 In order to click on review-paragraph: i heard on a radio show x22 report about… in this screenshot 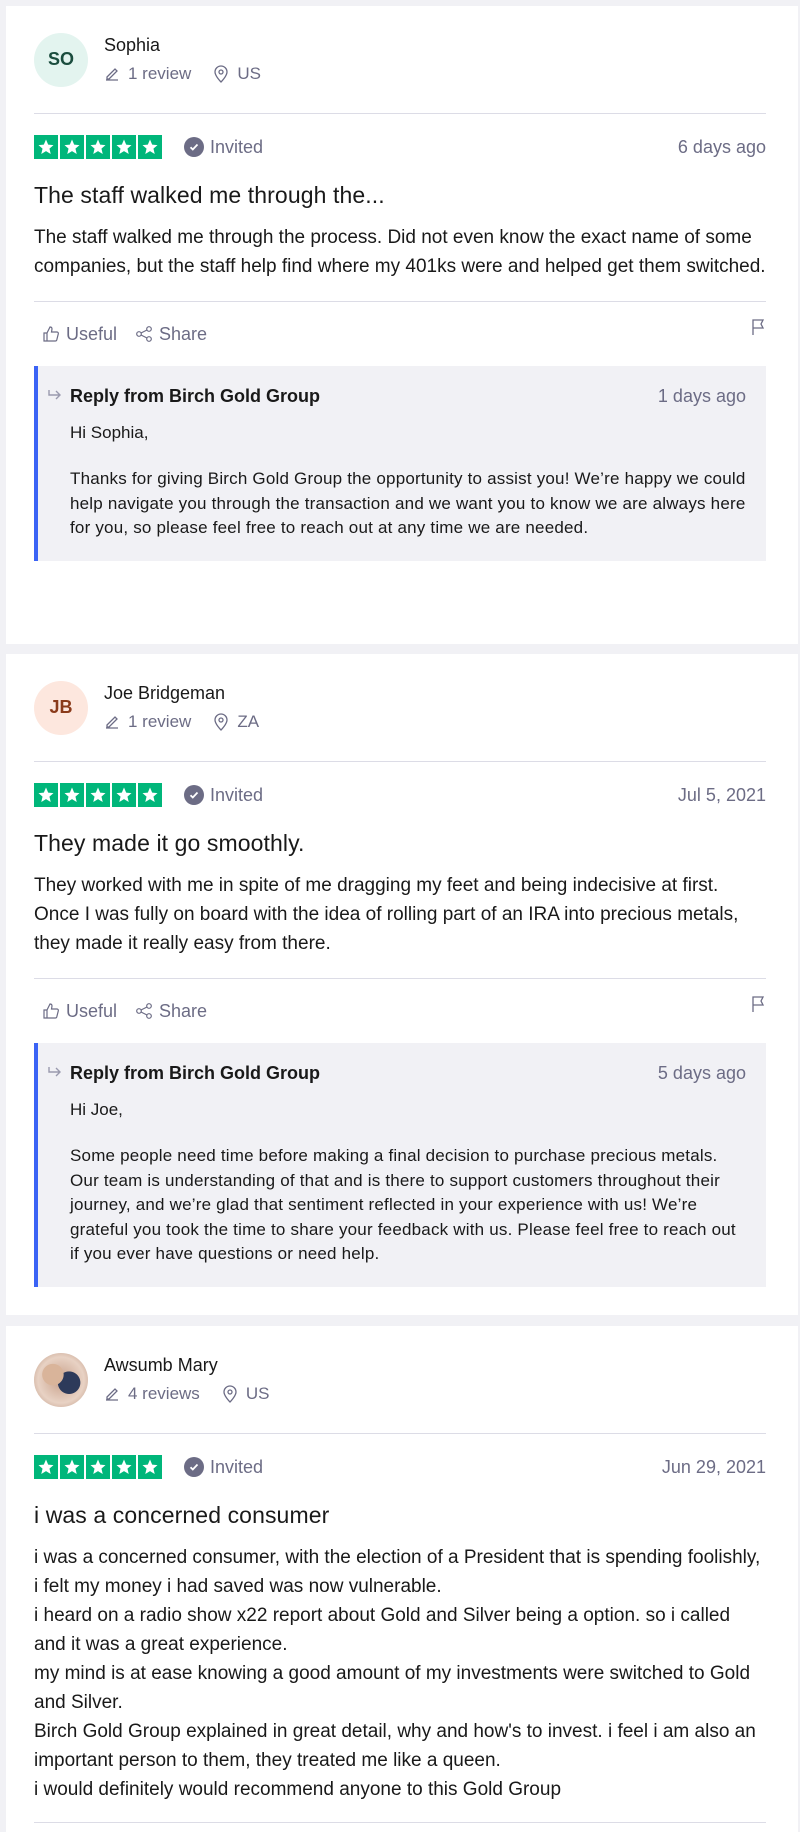, I will do `click(382, 1630)`.